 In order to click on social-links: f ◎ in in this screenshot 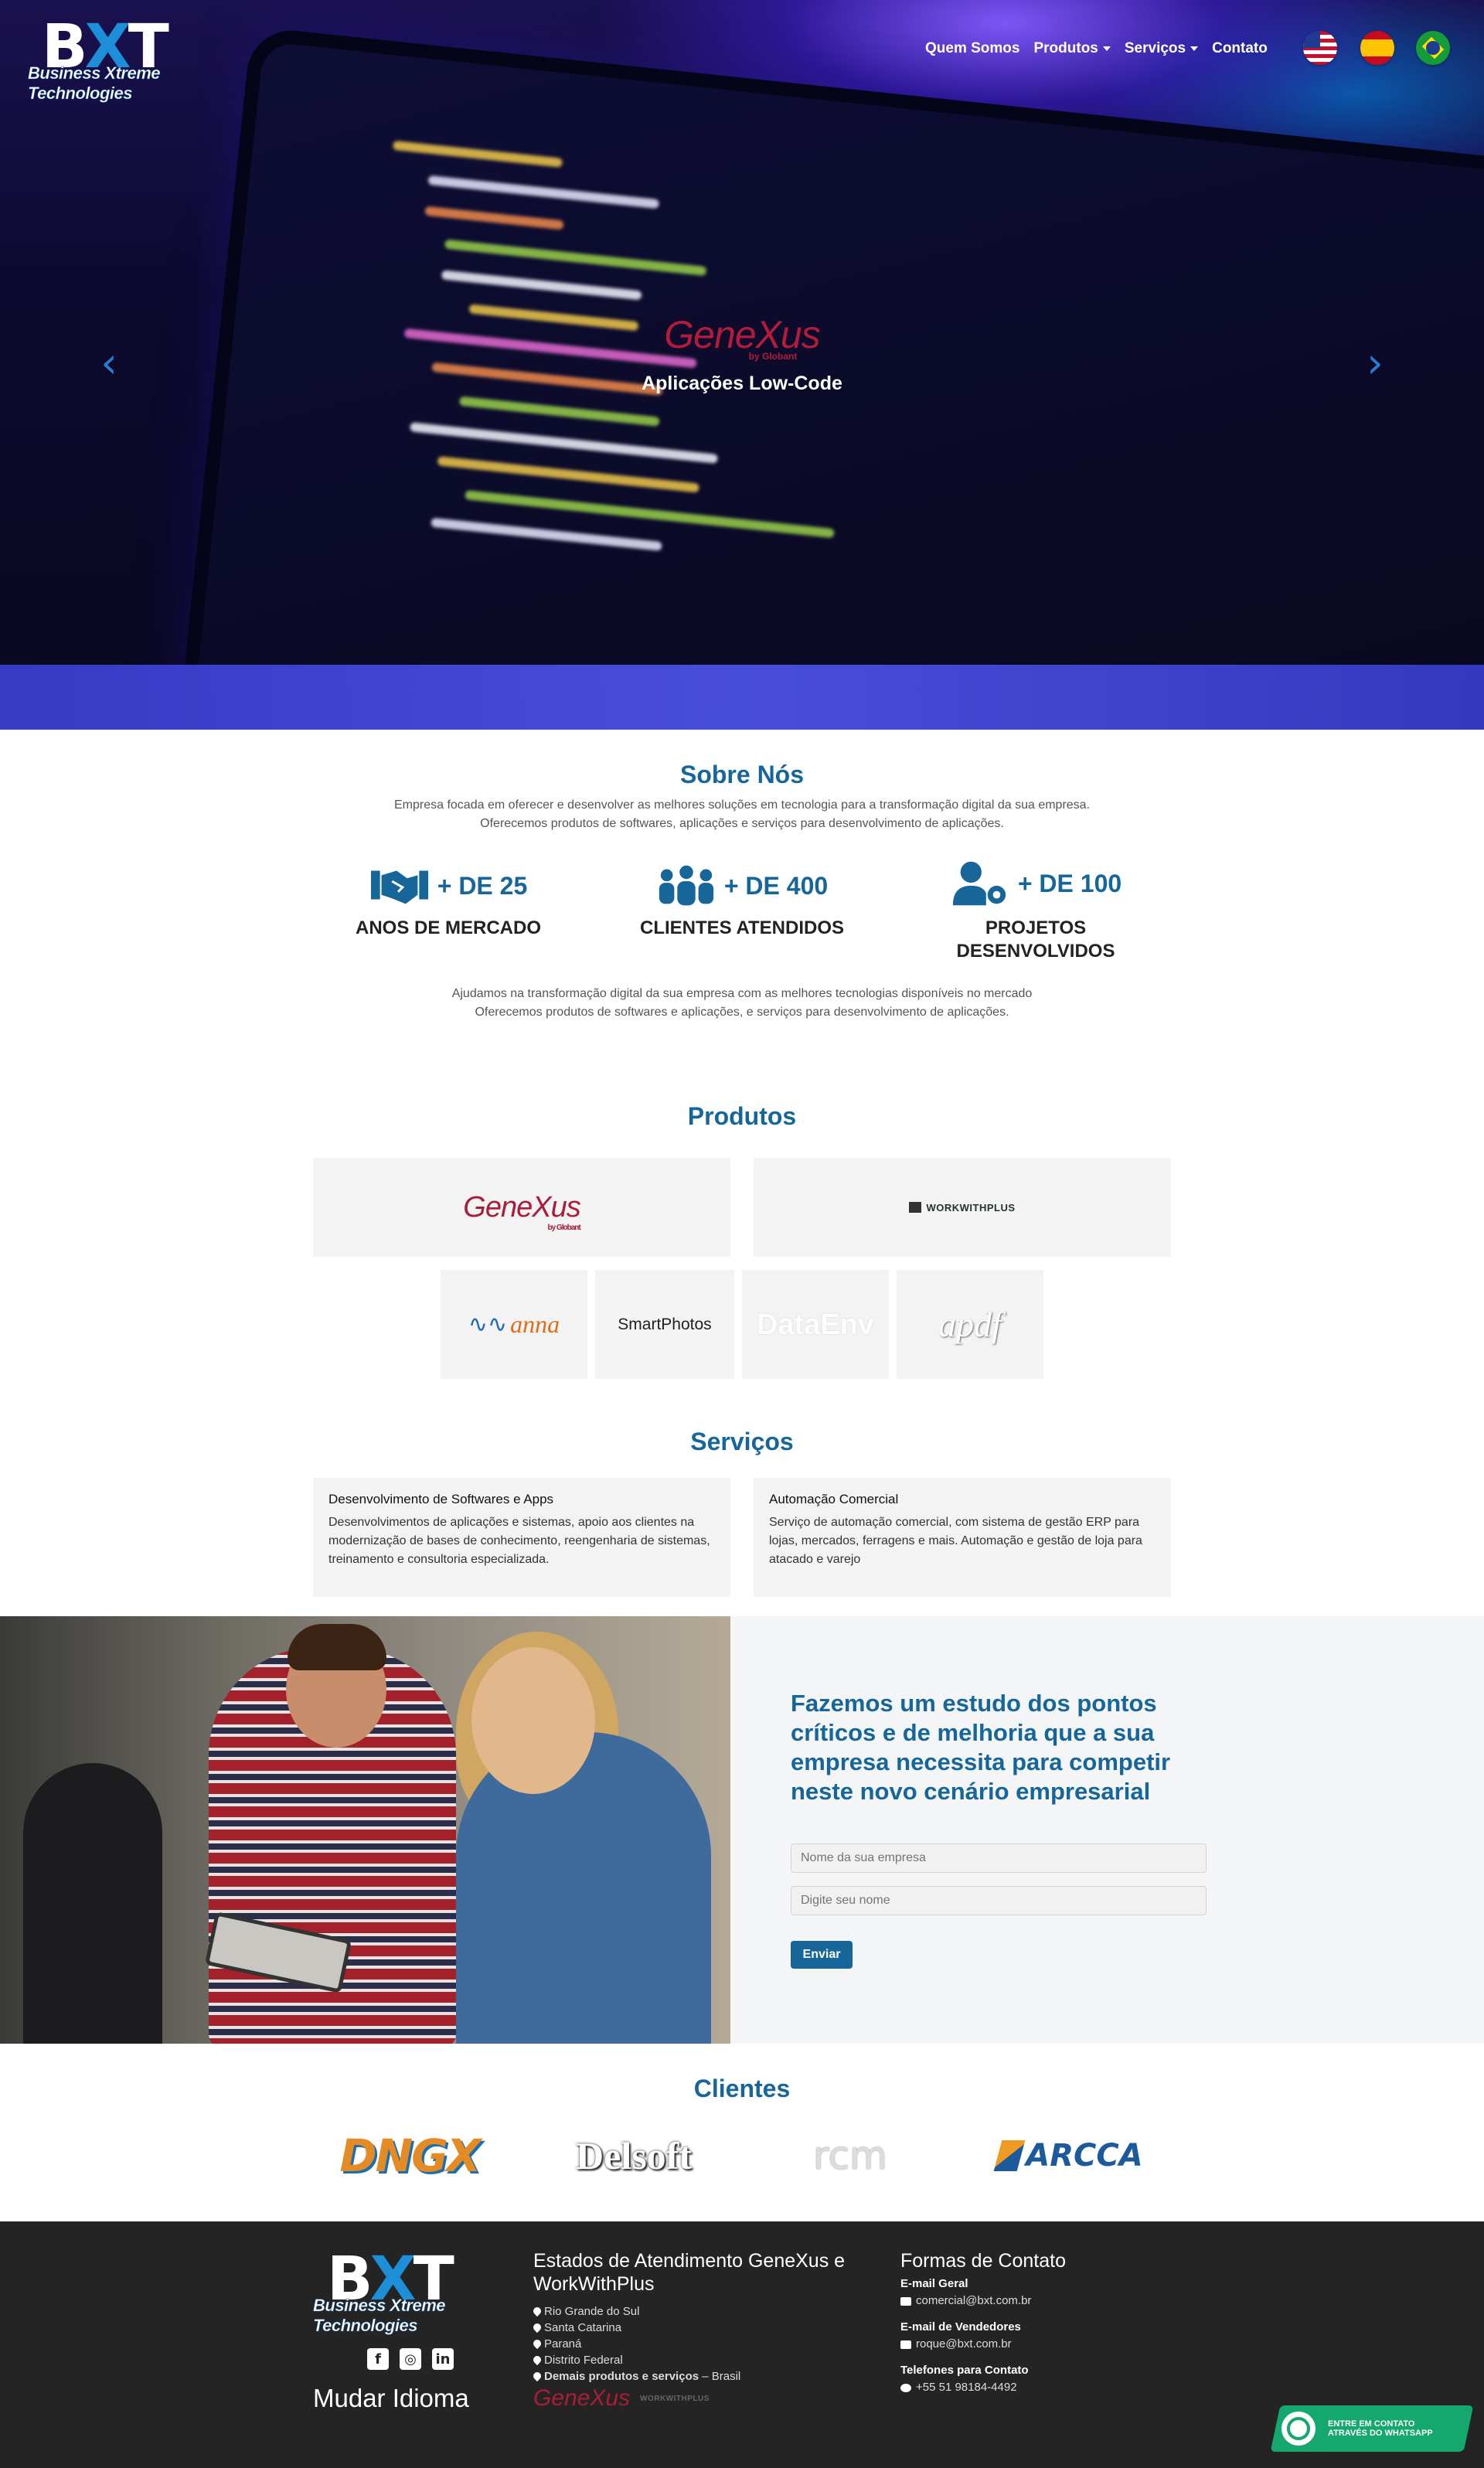, I will do `click(410, 2359)`.